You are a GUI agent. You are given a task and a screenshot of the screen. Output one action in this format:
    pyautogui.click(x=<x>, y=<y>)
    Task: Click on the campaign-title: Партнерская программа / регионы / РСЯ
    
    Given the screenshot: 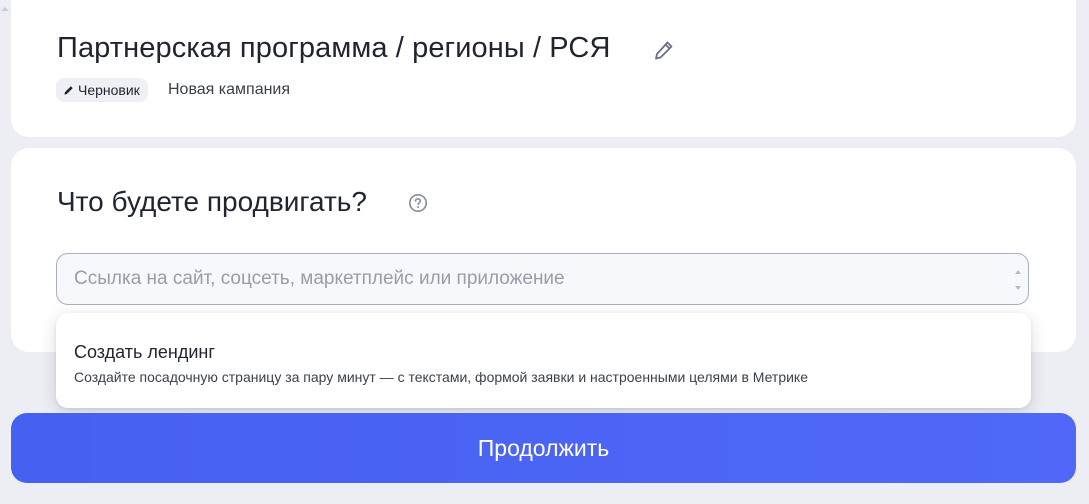 What is the action you would take?
    pyautogui.click(x=334, y=48)
    